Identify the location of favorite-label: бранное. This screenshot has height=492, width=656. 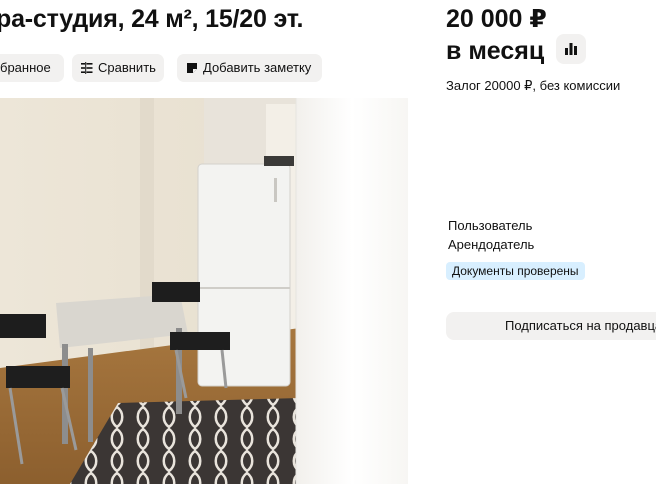
(25, 67).